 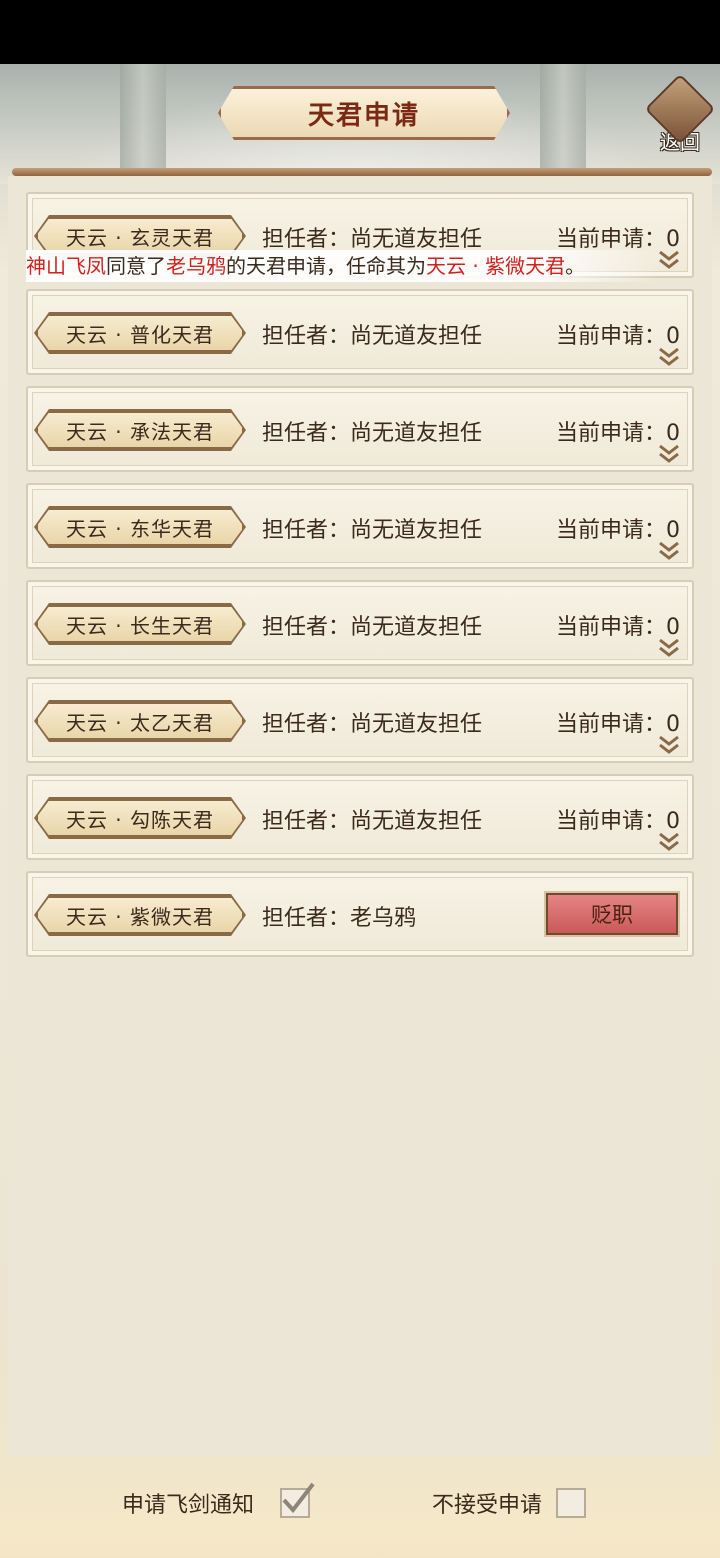 I want to click on position-tag: 天云 · 东华天君, so click(x=140, y=527).